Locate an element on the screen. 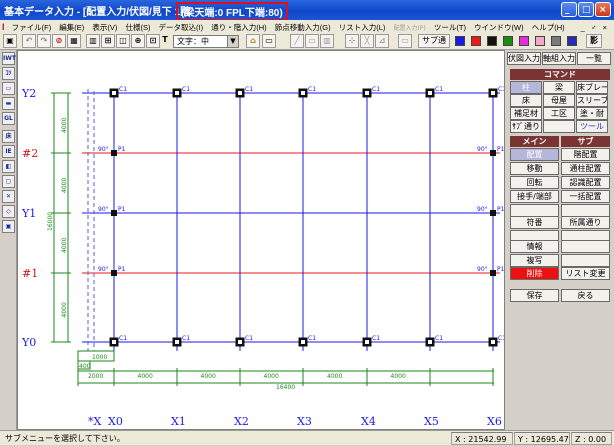 This screenshot has height=446, width=614. draw-line-icon: ╱ is located at coordinates (297, 41).